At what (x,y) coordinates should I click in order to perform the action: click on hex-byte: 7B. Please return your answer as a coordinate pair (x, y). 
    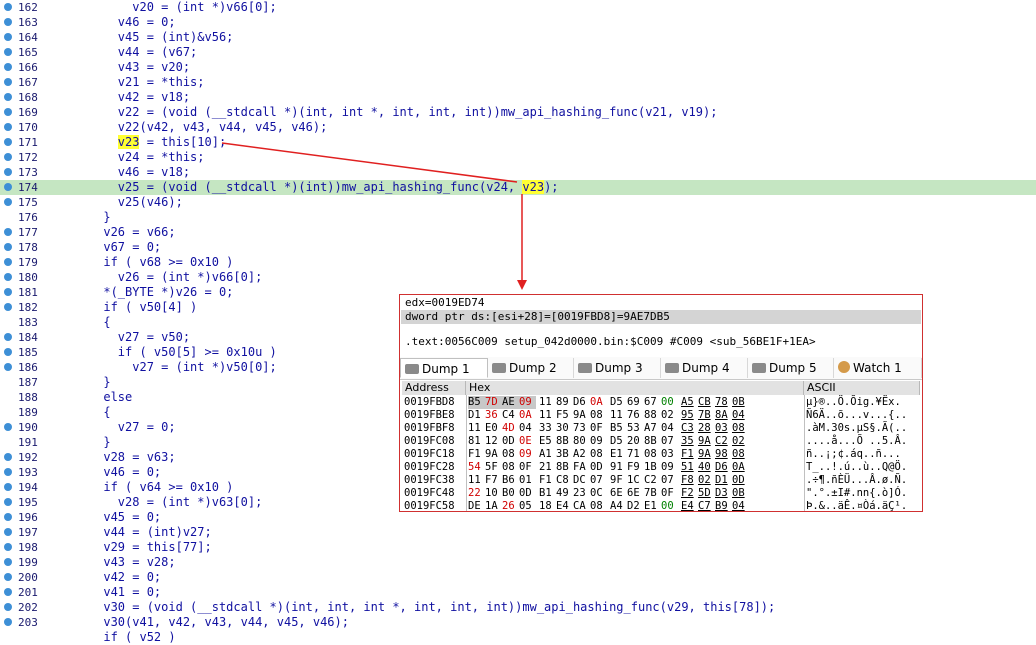
    Looking at the image, I should click on (706, 415).